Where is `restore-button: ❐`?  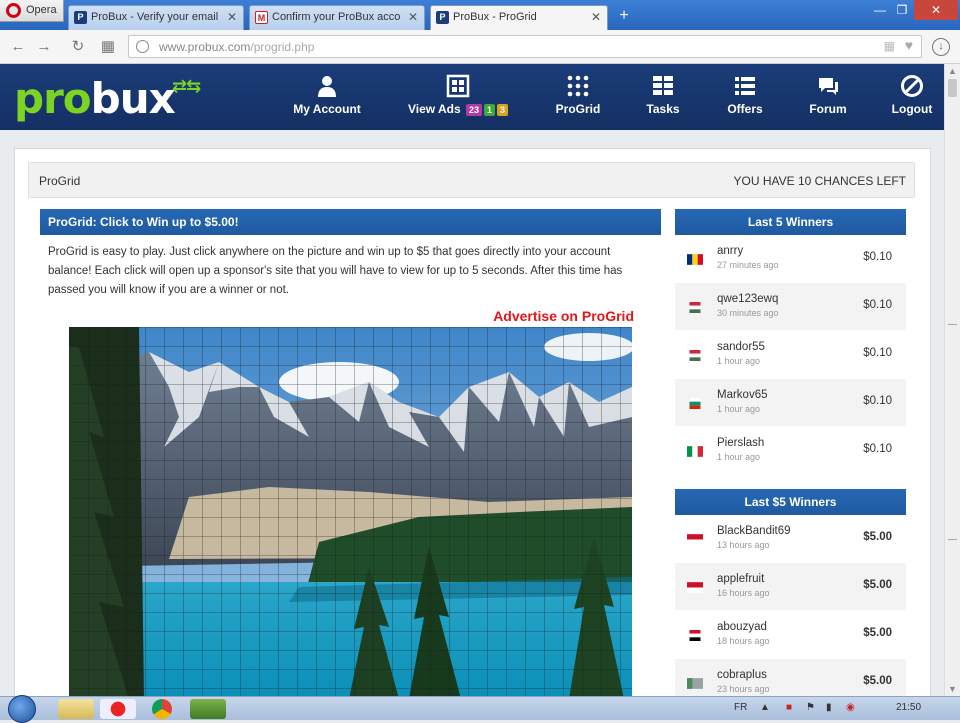 restore-button: ❐ is located at coordinates (902, 10).